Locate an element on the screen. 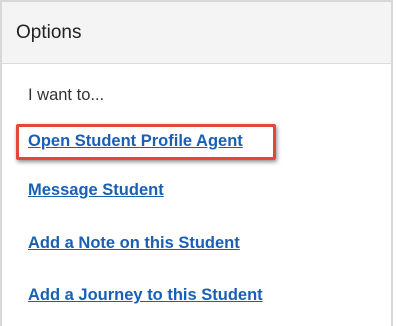 Image resolution: width=396 pixels, height=326 pixels. add-note-link: Add a Note on this Student is located at coordinates (134, 243).